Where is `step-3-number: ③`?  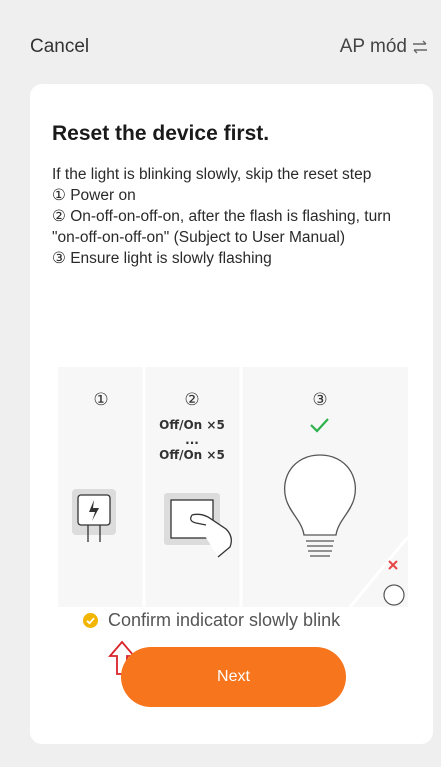
step-3-number: ③ is located at coordinates (319, 400).